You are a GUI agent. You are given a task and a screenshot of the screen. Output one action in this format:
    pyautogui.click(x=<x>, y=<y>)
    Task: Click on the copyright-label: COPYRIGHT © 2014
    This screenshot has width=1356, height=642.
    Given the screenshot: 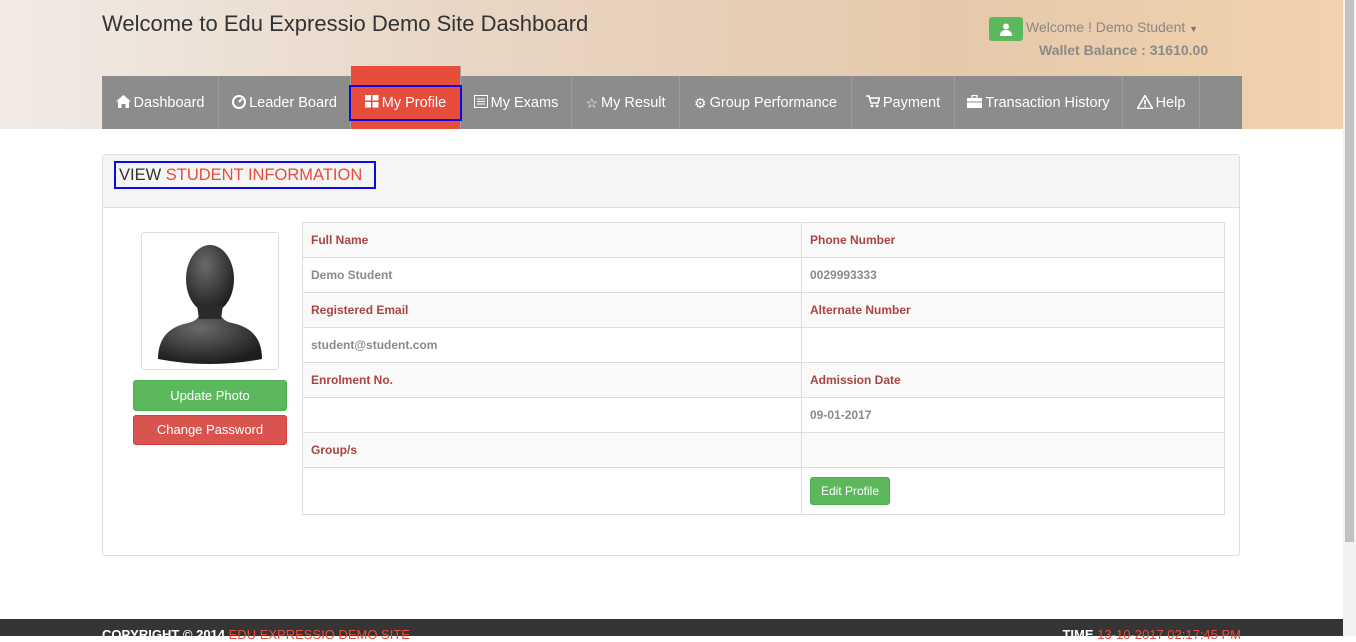 What is the action you would take?
    pyautogui.click(x=164, y=634)
    